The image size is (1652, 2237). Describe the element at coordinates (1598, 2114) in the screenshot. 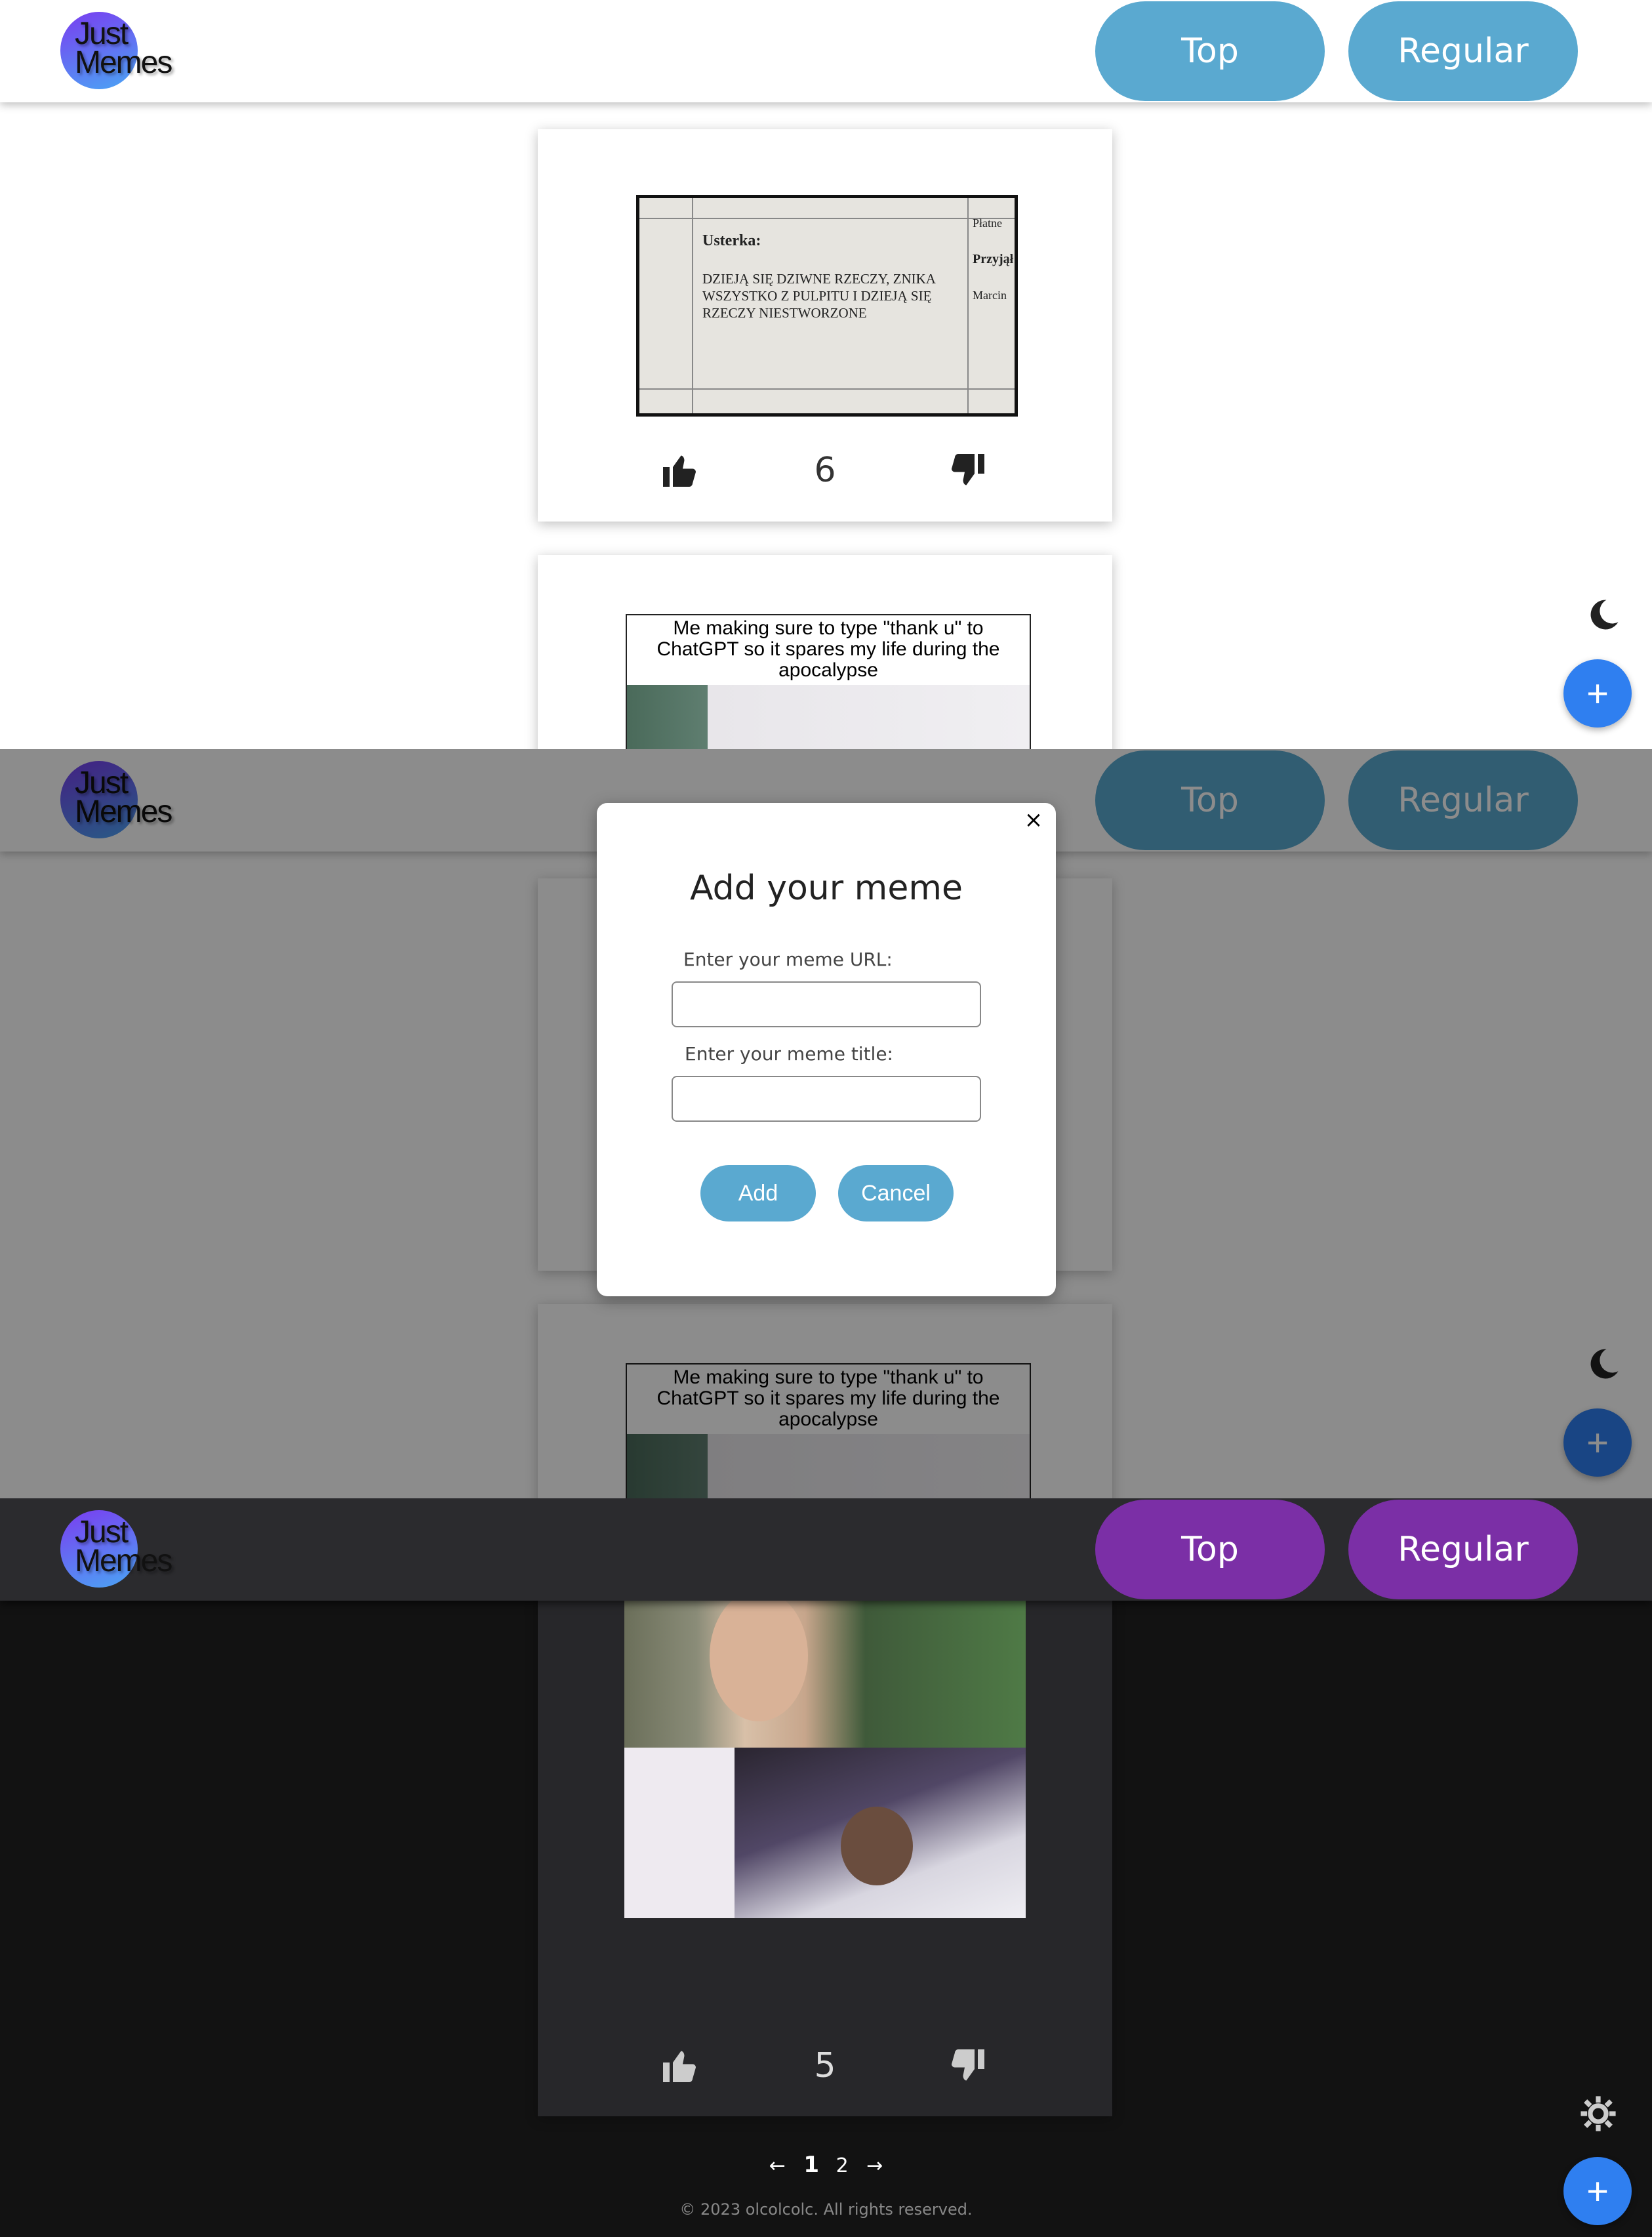

I see `sun-gear-icon` at that location.